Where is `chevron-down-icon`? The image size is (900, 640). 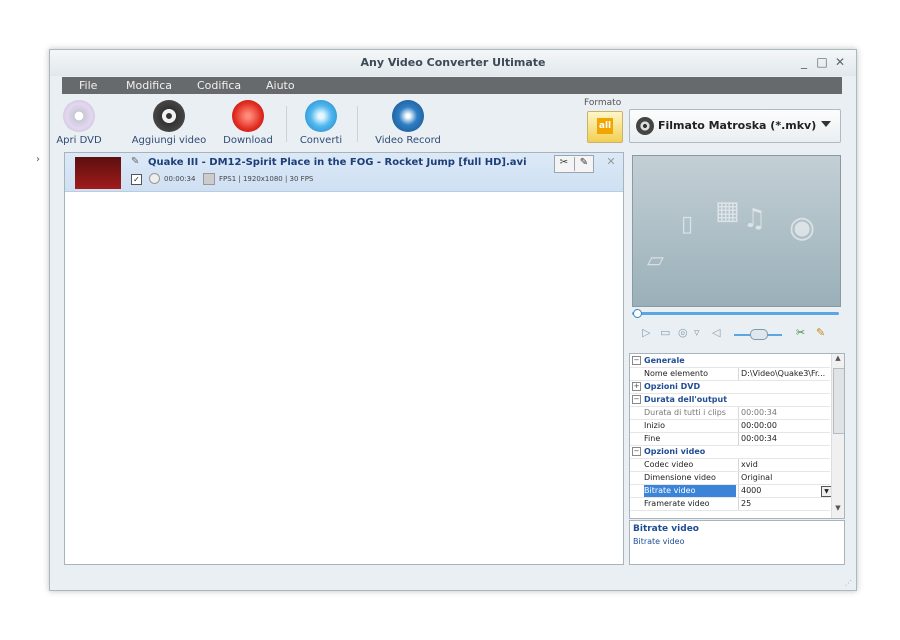
chevron-down-icon is located at coordinates (826, 124).